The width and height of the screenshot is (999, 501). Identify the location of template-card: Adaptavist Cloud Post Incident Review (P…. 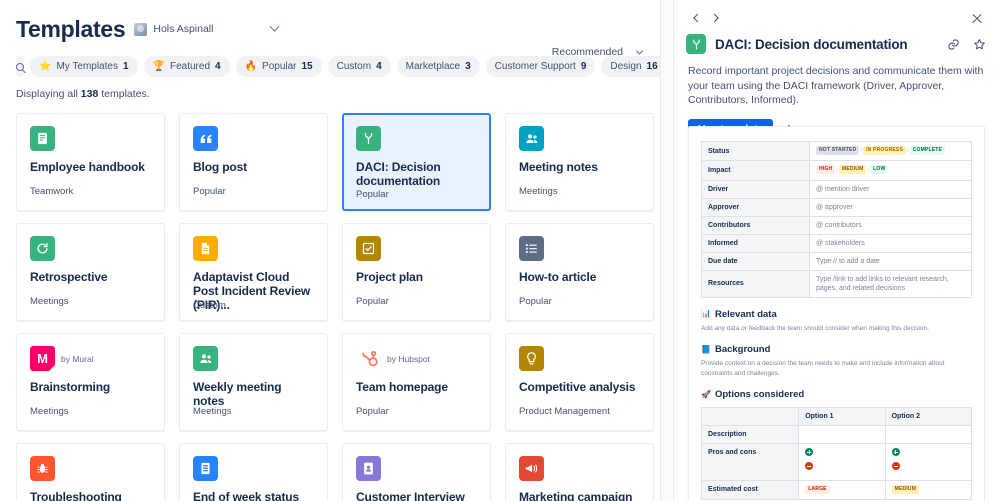
(253, 272).